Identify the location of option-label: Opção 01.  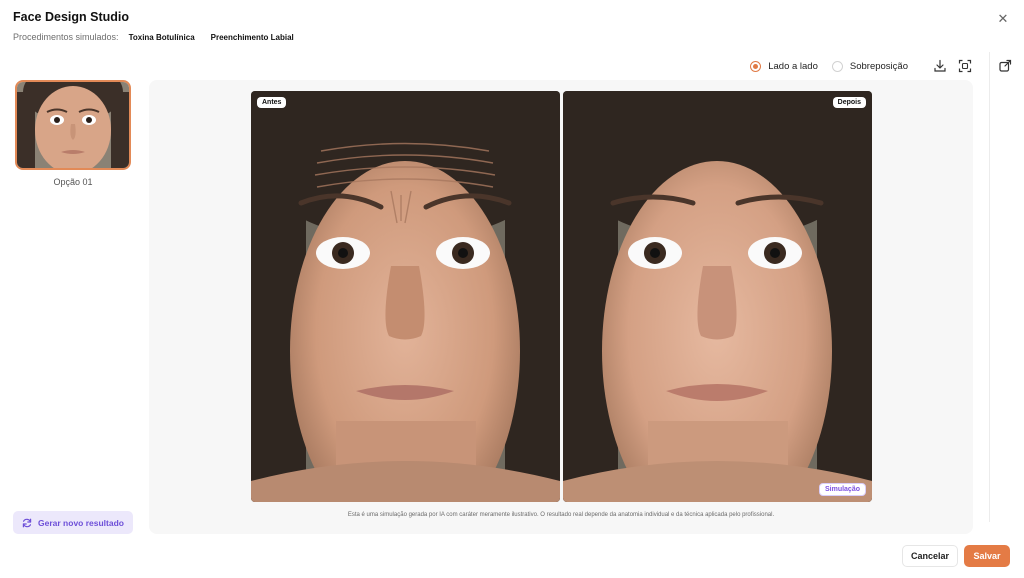
(73, 182).